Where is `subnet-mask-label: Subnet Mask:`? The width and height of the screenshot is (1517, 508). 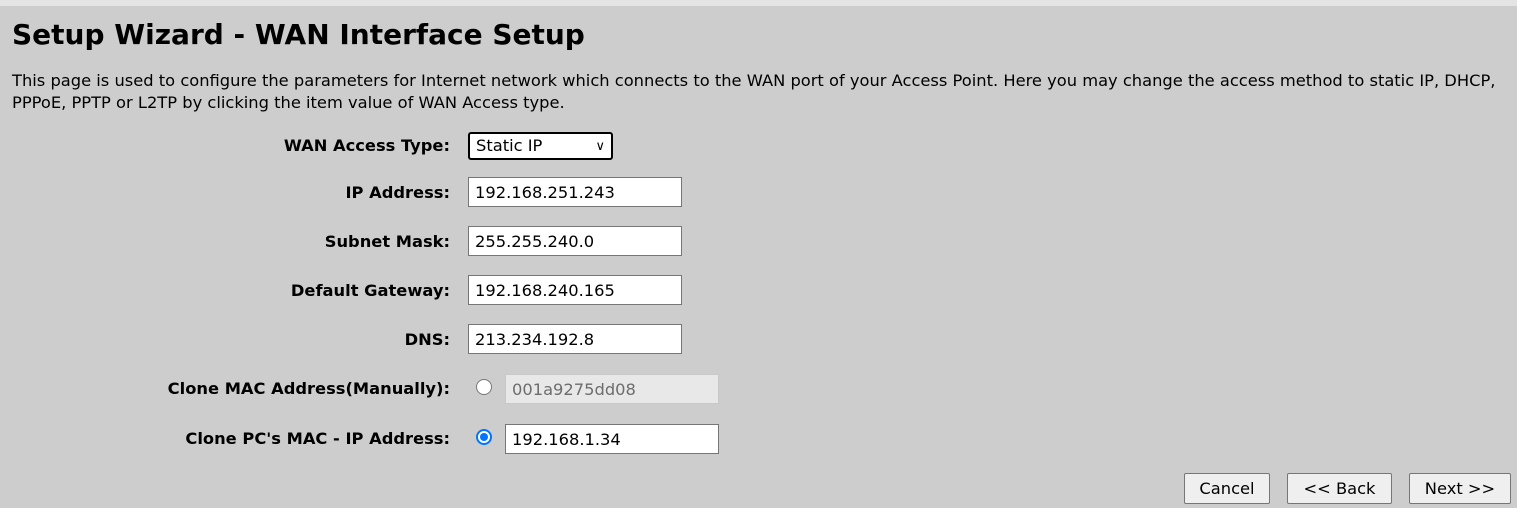
subnet-mask-label: Subnet Mask: is located at coordinates (387, 241).